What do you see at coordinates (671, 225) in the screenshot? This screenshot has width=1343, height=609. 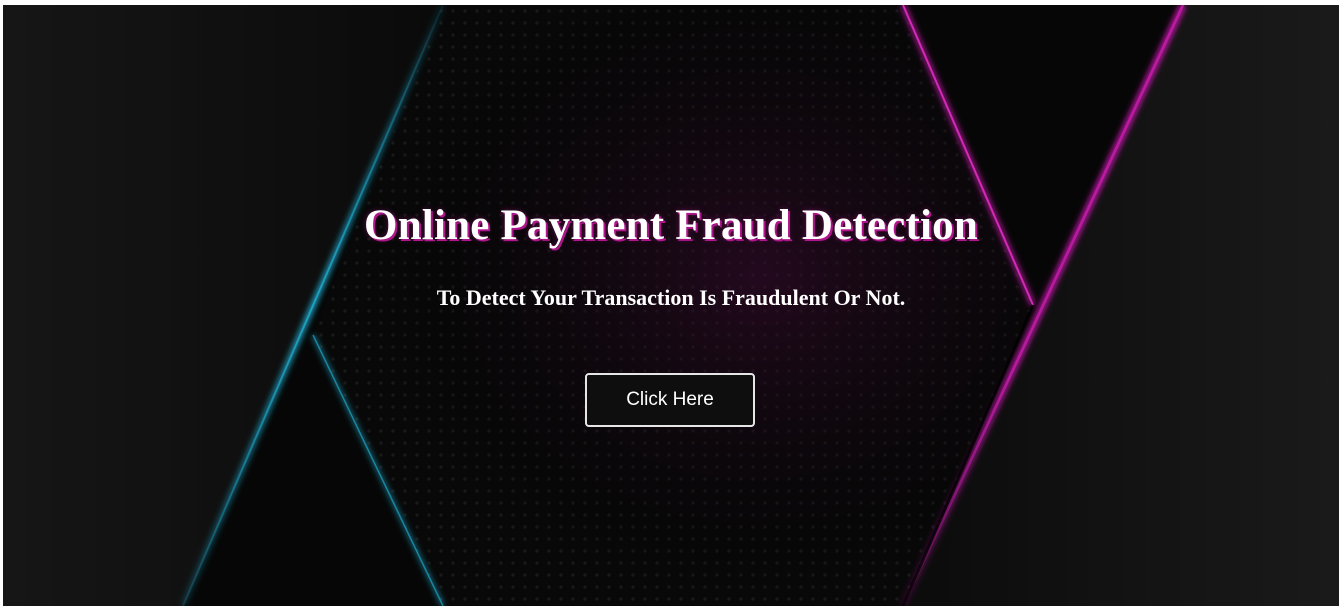 I see `page-title: Online Payment Fraud Detection` at bounding box center [671, 225].